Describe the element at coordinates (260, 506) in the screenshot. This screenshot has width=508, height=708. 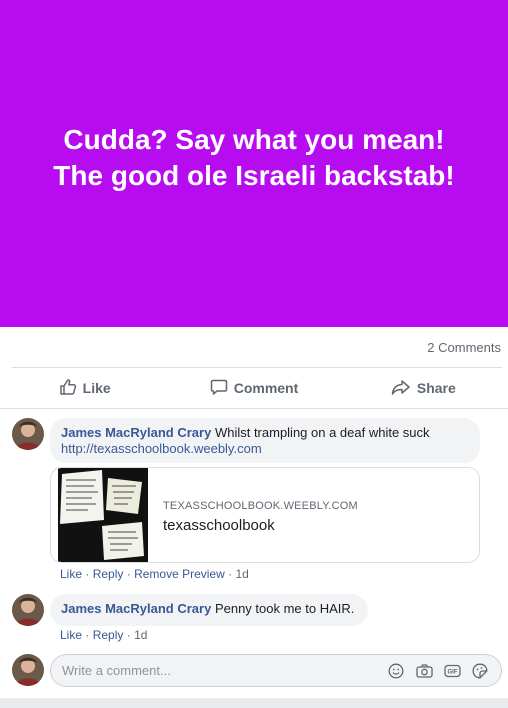
I see `link-preview-domain: TEXASSCHOOLBOOK.WEEBLY.COM` at that location.